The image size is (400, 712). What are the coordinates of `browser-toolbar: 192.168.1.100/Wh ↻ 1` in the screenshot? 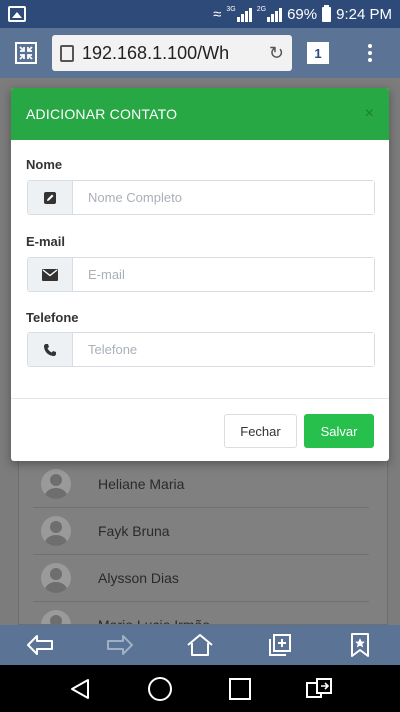 It's located at (200, 53).